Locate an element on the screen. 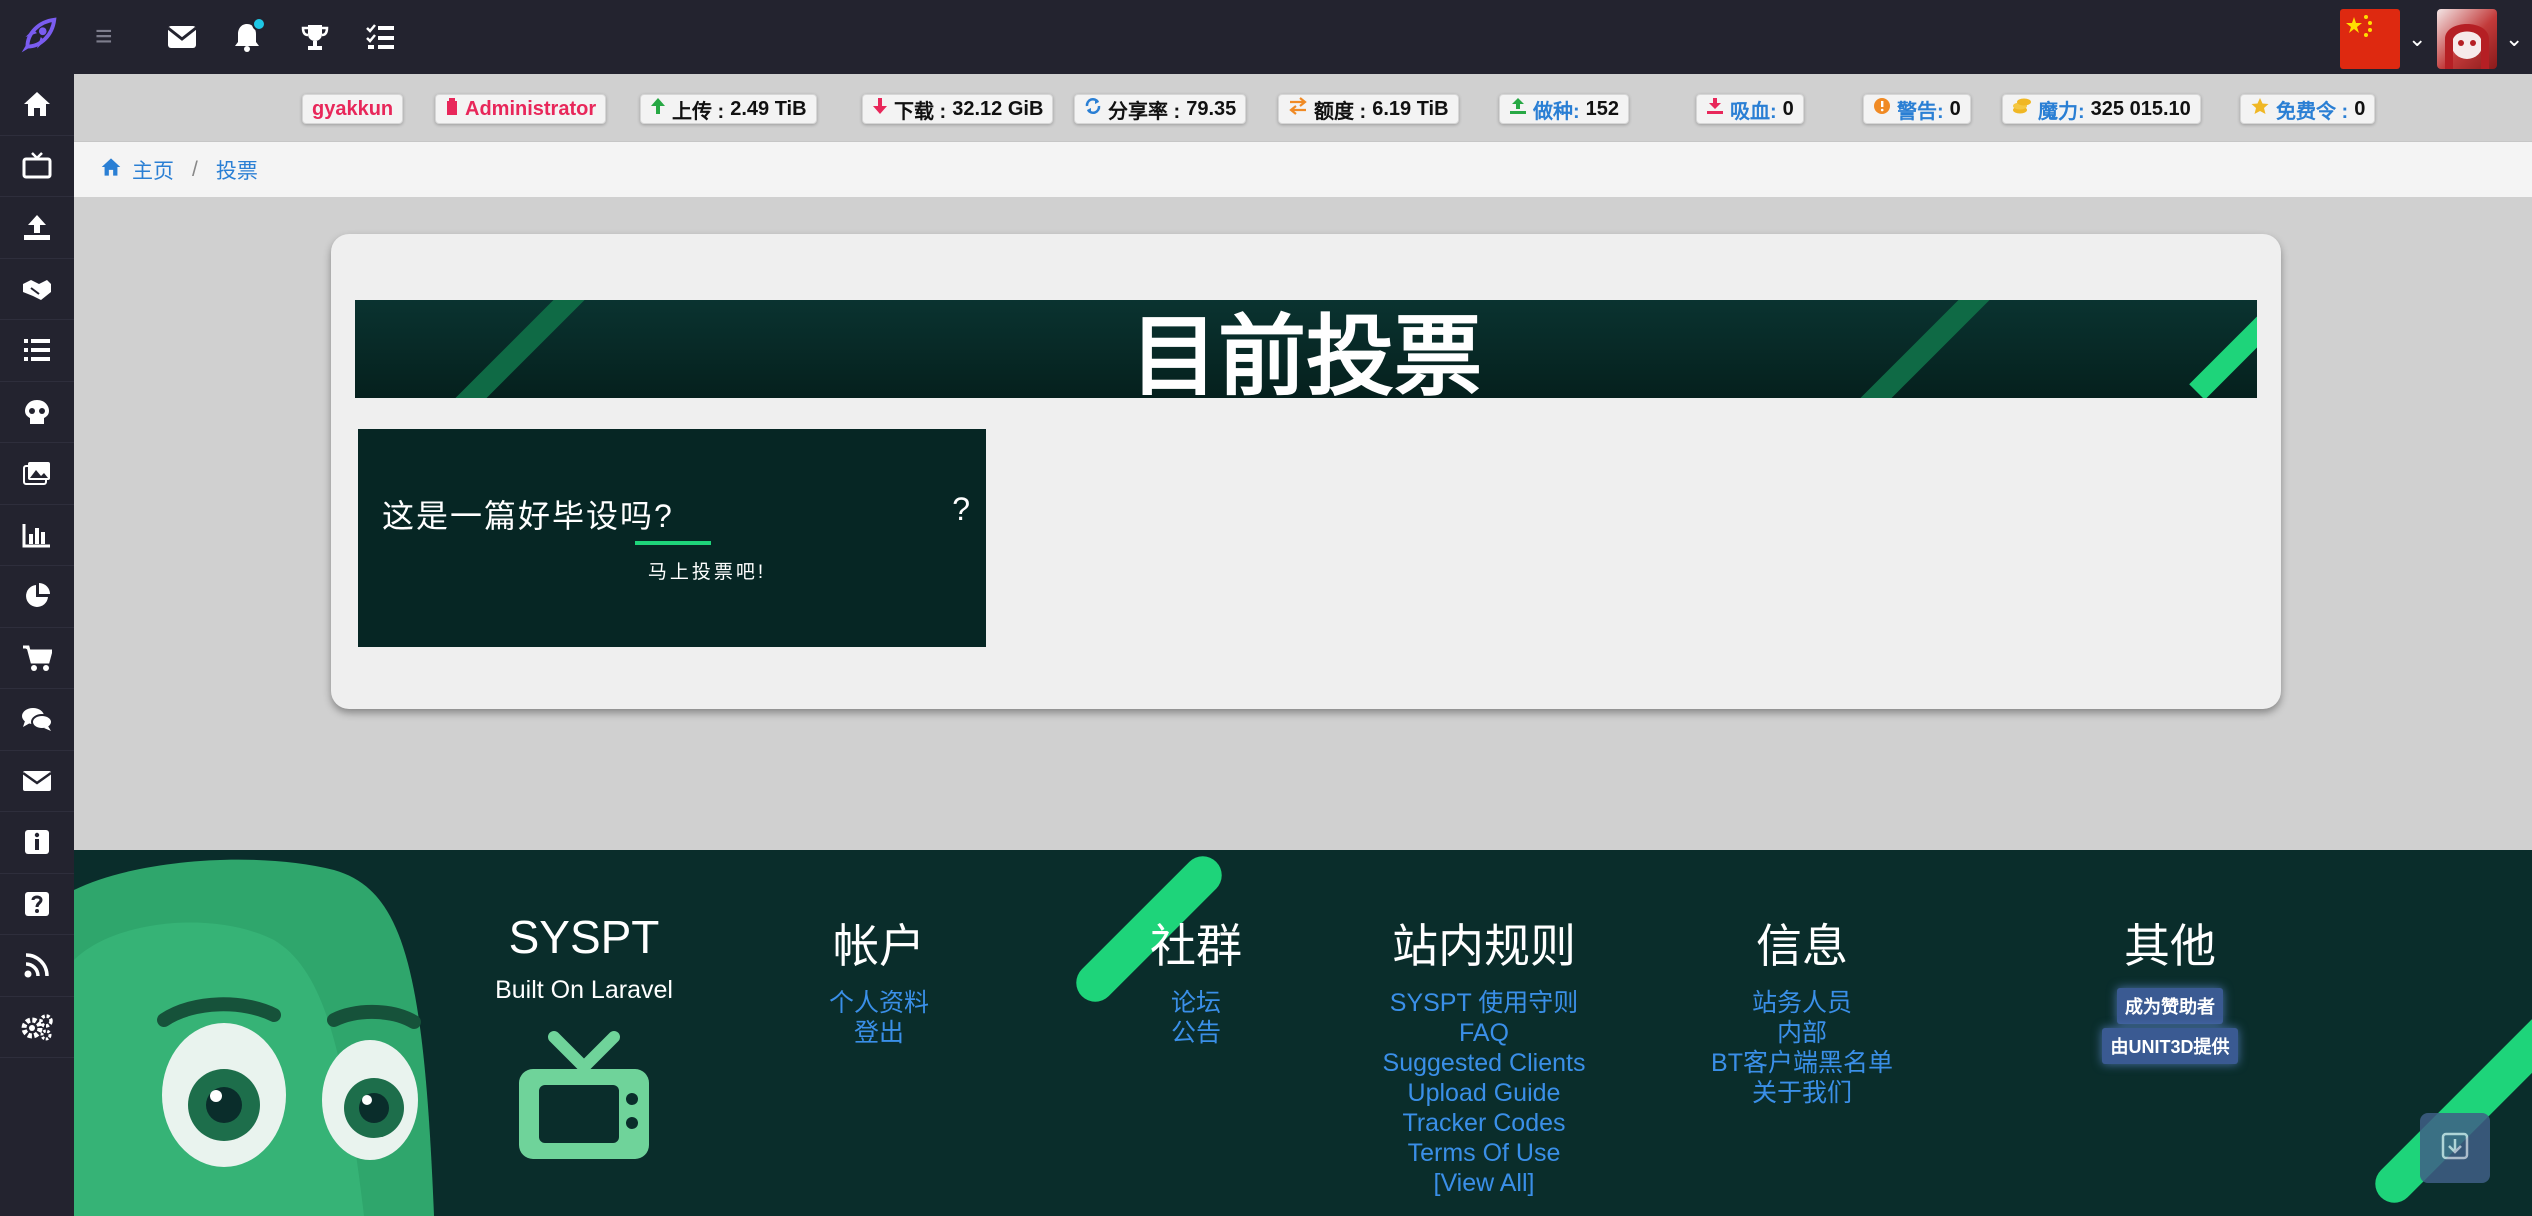  poll-mark: ? is located at coordinates (961, 509).